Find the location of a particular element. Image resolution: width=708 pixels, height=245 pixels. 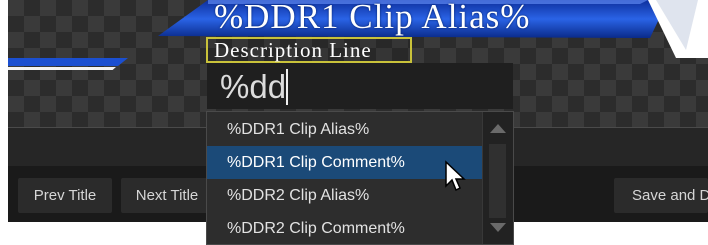

mouse-pointer-icon is located at coordinates (455, 176).